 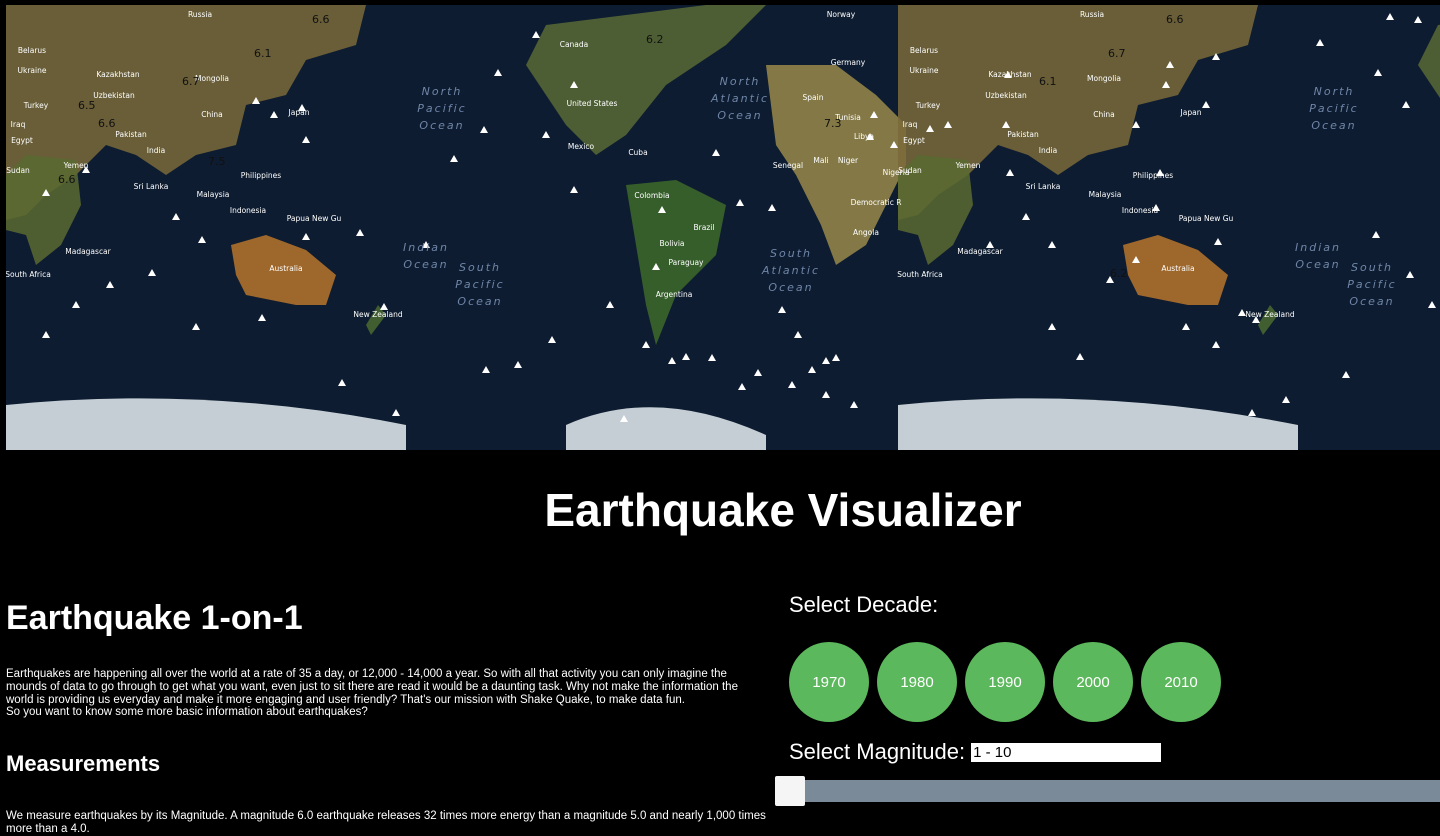 I want to click on country-label: Brazil, so click(x=704, y=227).